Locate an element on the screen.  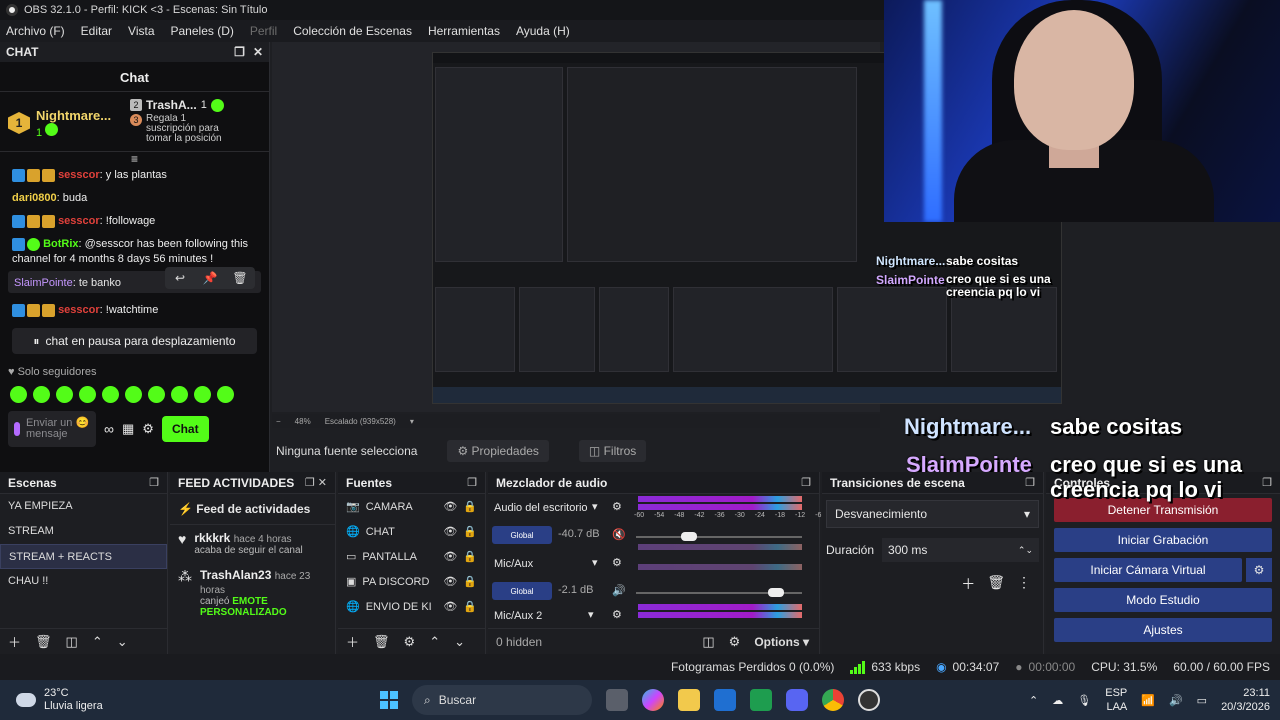
send-chat-button: Chat is located at coordinates (185, 429).